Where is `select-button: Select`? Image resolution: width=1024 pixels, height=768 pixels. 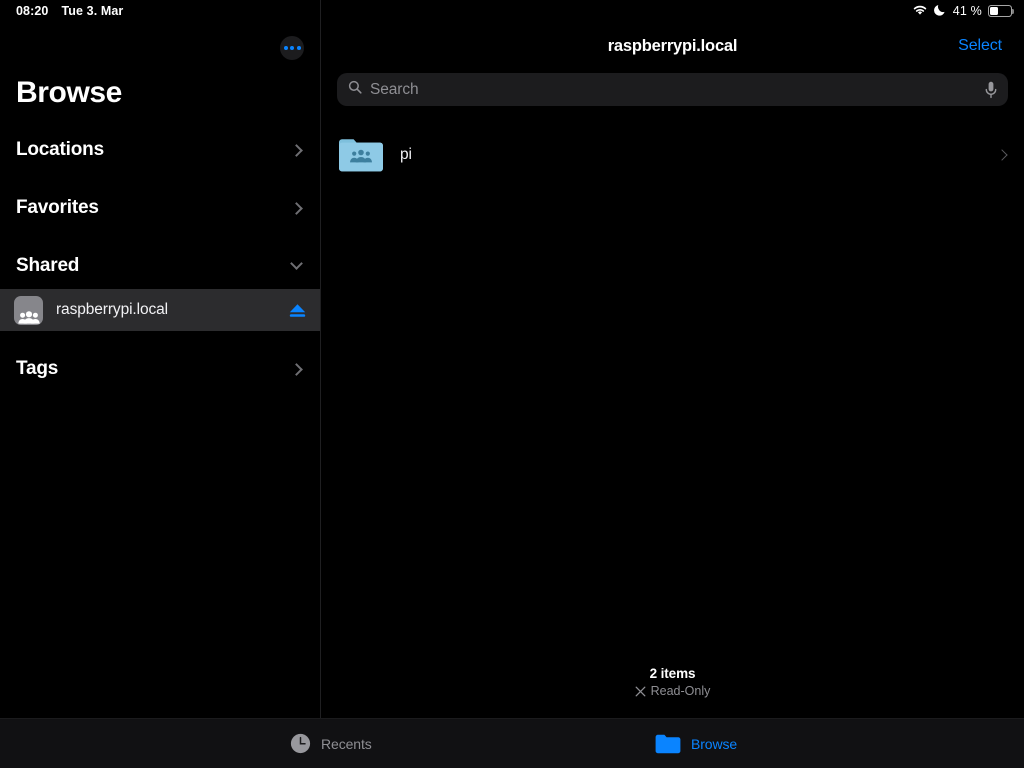 select-button: Select is located at coordinates (980, 46).